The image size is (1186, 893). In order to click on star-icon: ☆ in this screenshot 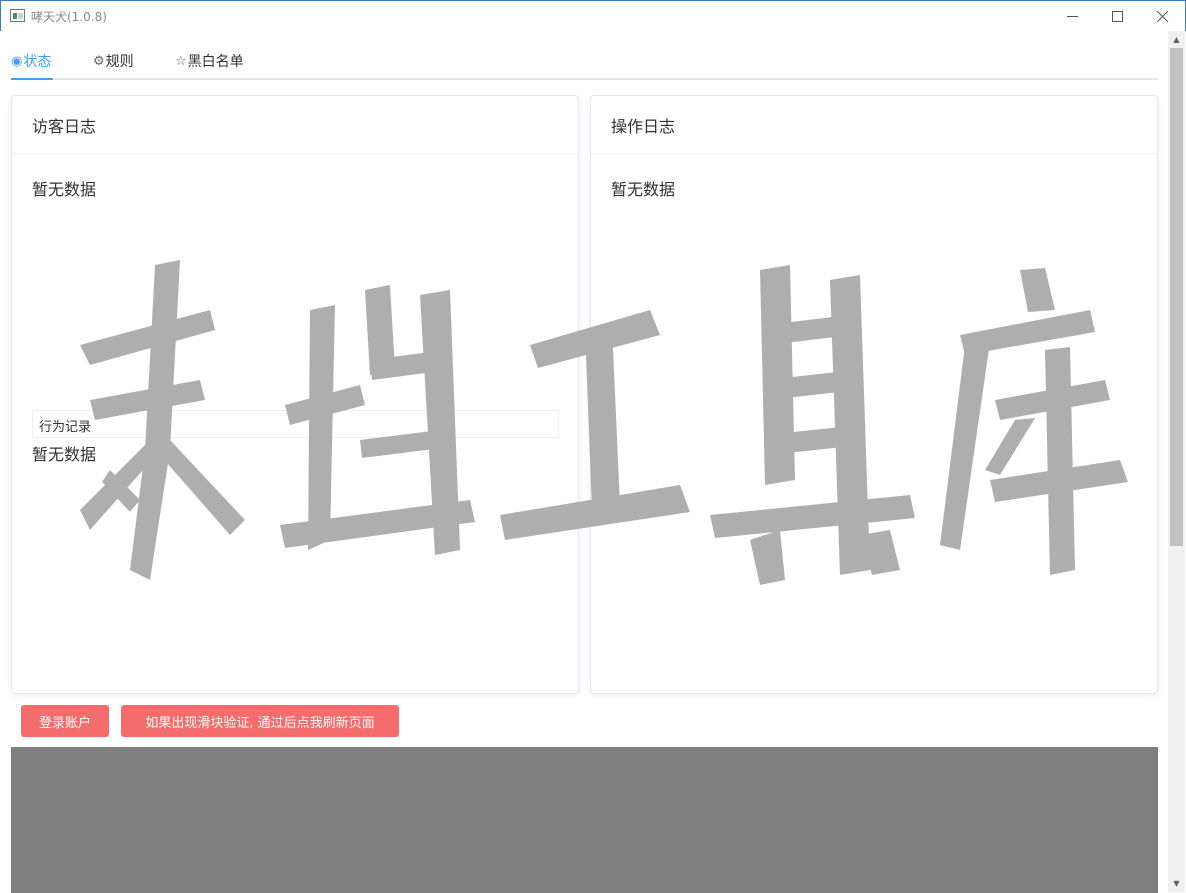, I will do `click(181, 61)`.